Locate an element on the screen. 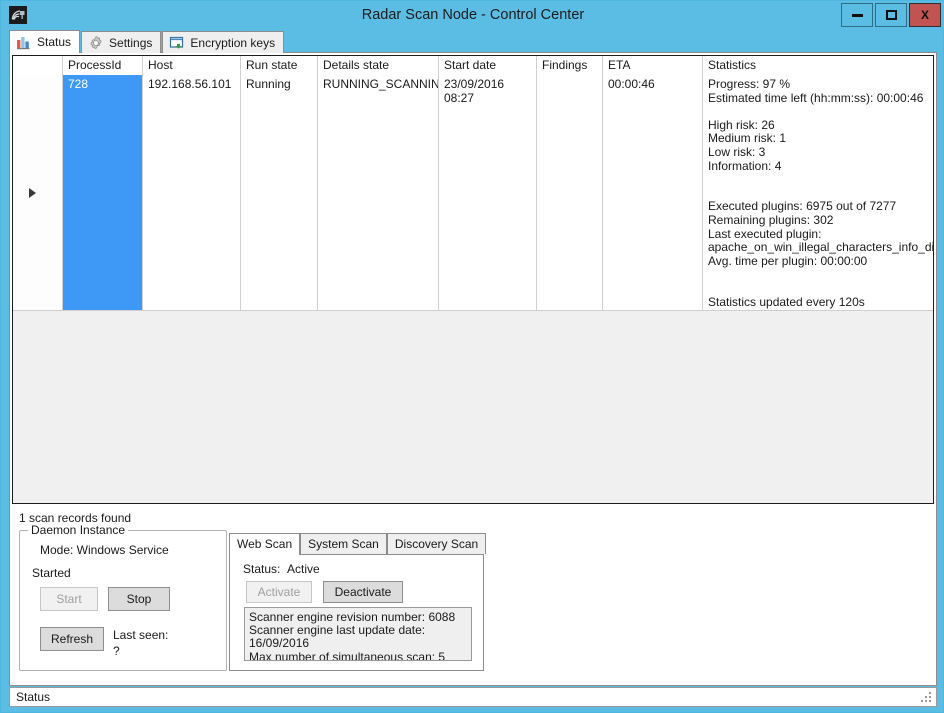 The height and width of the screenshot is (713, 944). daemon-refresh-button: Refresh is located at coordinates (72, 639).